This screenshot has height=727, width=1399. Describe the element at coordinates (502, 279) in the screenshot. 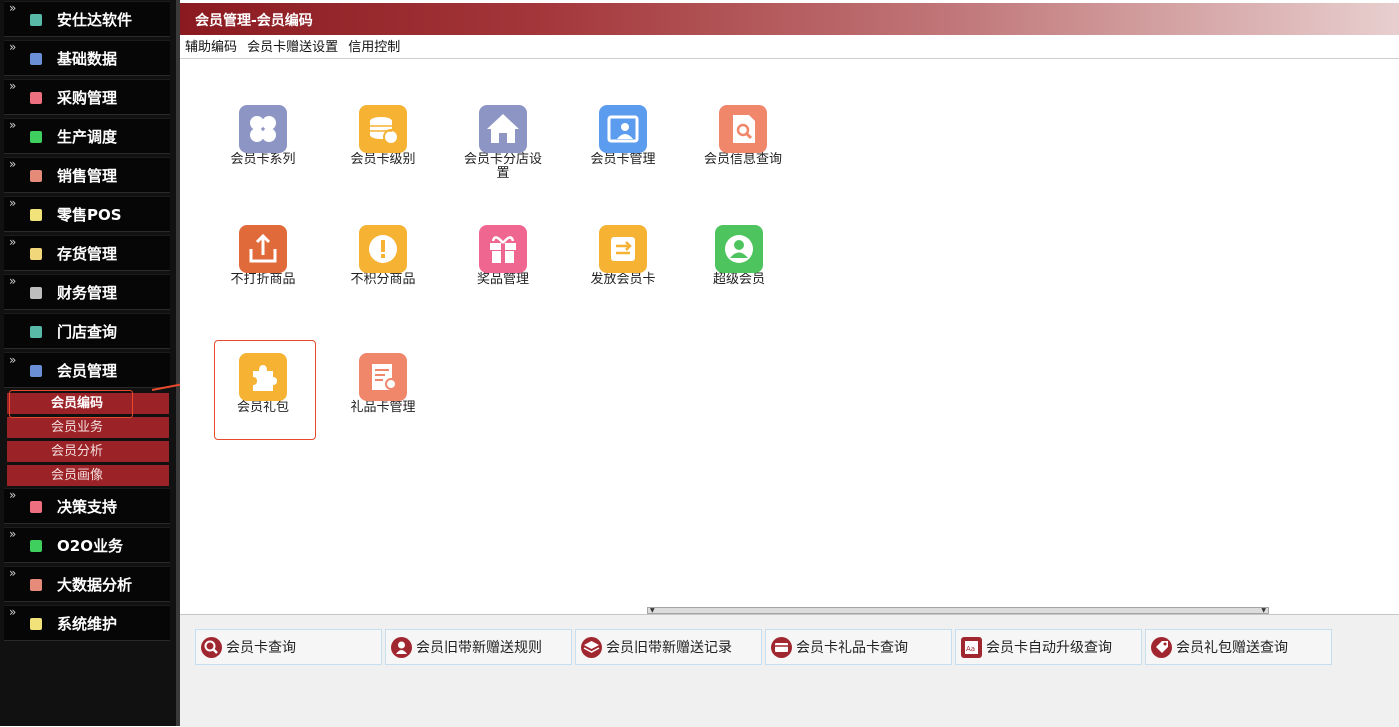

I see `tile-label: 奖品管理` at that location.